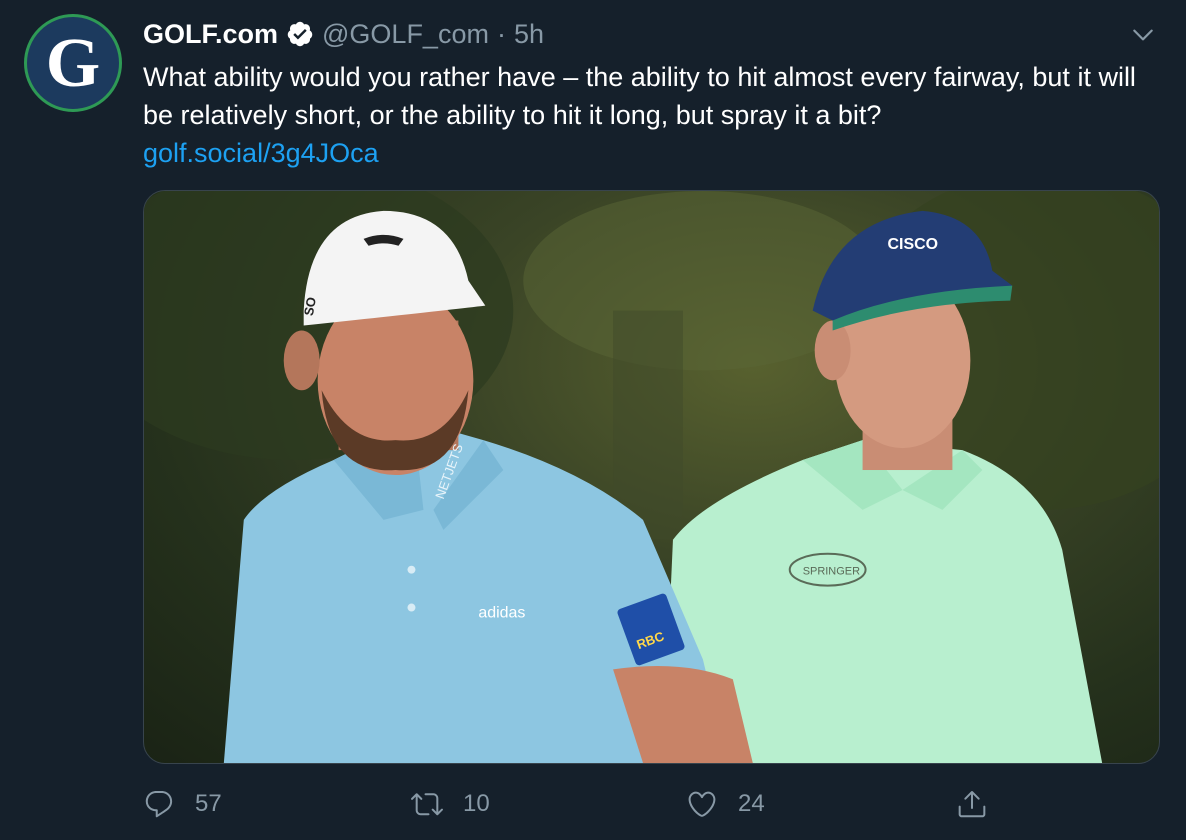 This screenshot has width=1186, height=840. What do you see at coordinates (310, 306) in the screenshot?
I see `left-cap-logo: SO` at bounding box center [310, 306].